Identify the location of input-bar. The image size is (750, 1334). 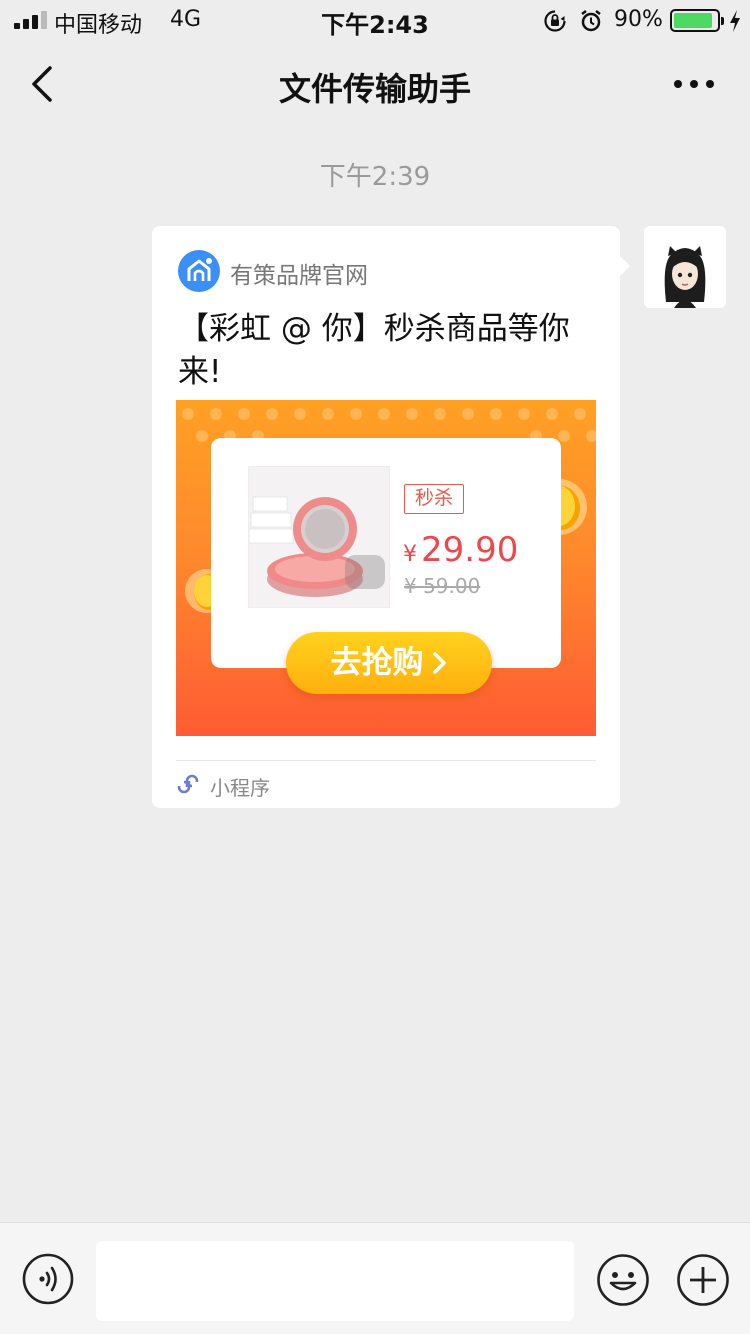
(375, 1278).